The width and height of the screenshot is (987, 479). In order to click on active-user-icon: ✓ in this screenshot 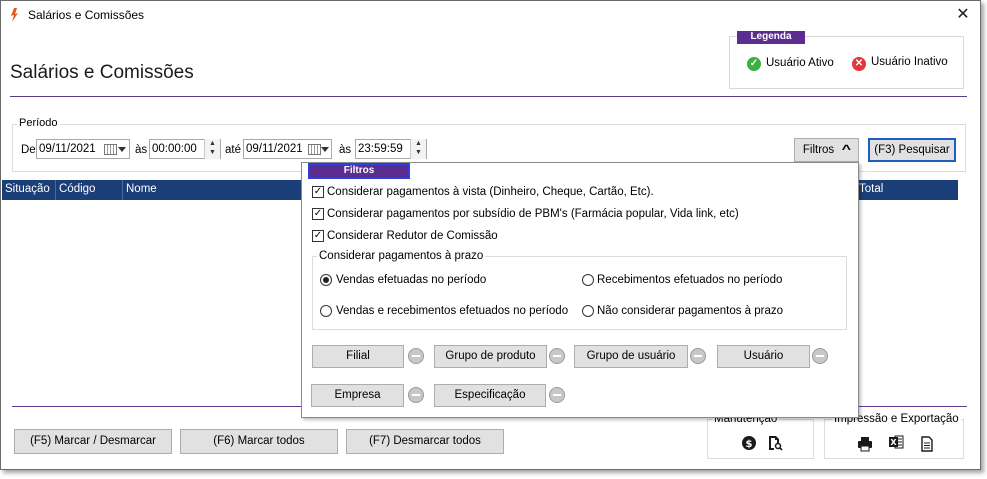, I will do `click(754, 64)`.